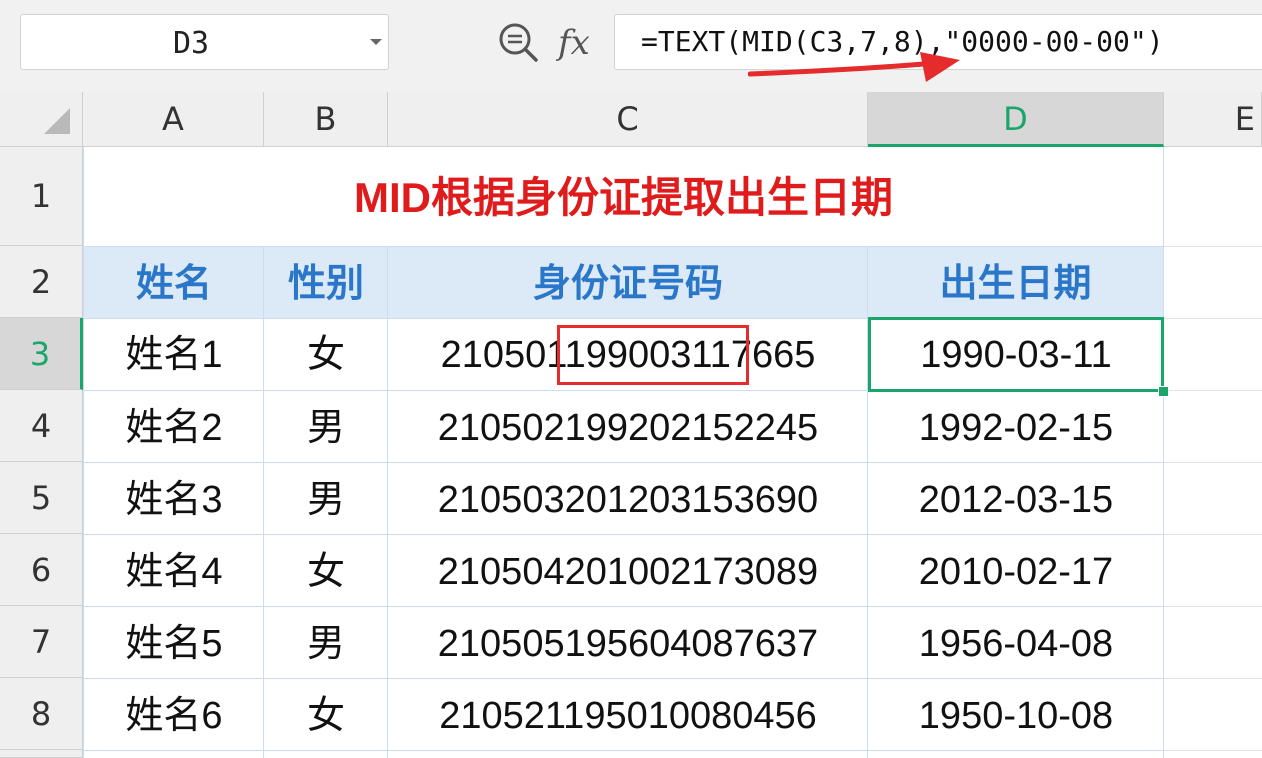 The height and width of the screenshot is (758, 1262). Describe the element at coordinates (41, 498) in the screenshot. I see `row-header-5: 5` at that location.